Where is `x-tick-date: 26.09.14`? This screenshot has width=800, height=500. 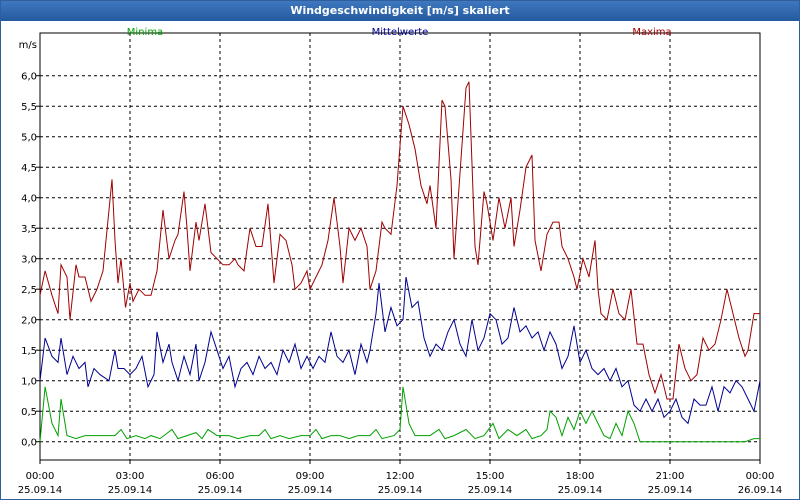
x-tick-date: 26.09.14 is located at coordinates (760, 490).